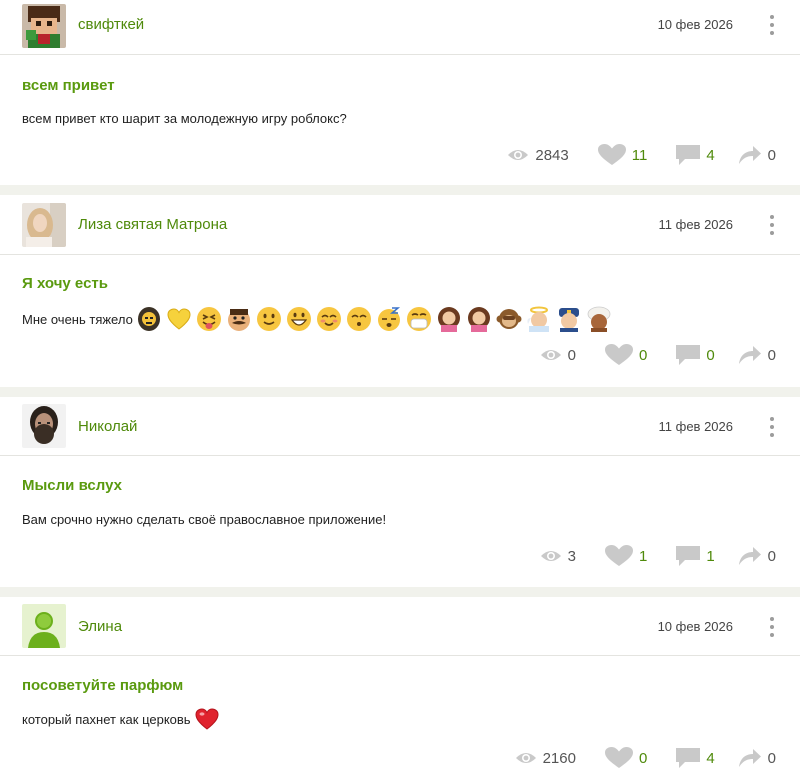 The width and height of the screenshot is (800, 775). Describe the element at coordinates (107, 426) in the screenshot. I see `username: Николай` at that location.